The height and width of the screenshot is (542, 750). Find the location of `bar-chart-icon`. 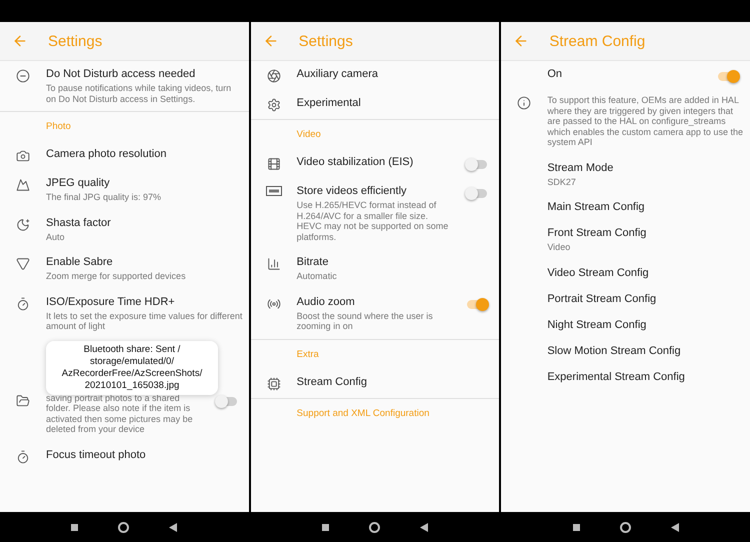

bar-chart-icon is located at coordinates (273, 264).